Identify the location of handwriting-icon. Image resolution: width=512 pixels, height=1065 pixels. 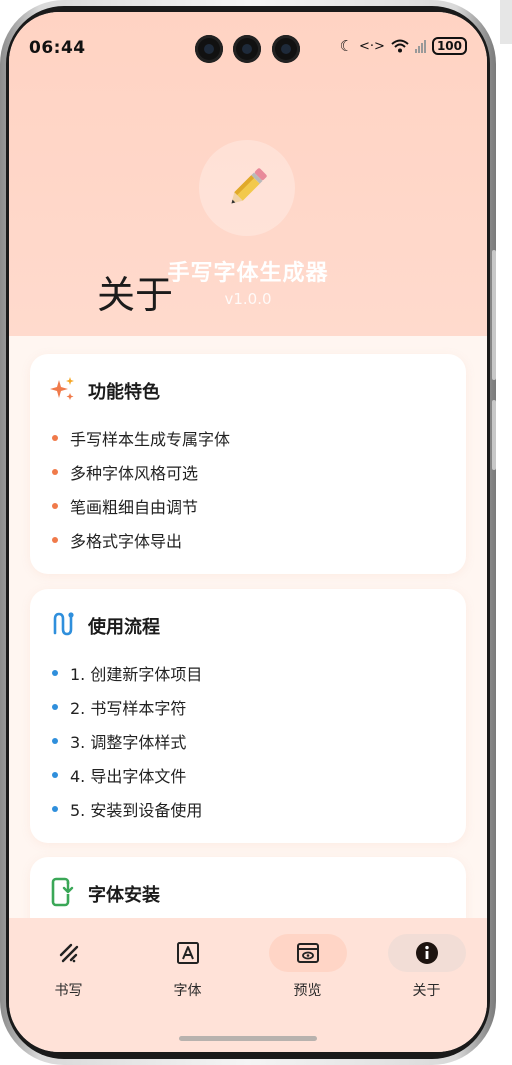
(68, 953).